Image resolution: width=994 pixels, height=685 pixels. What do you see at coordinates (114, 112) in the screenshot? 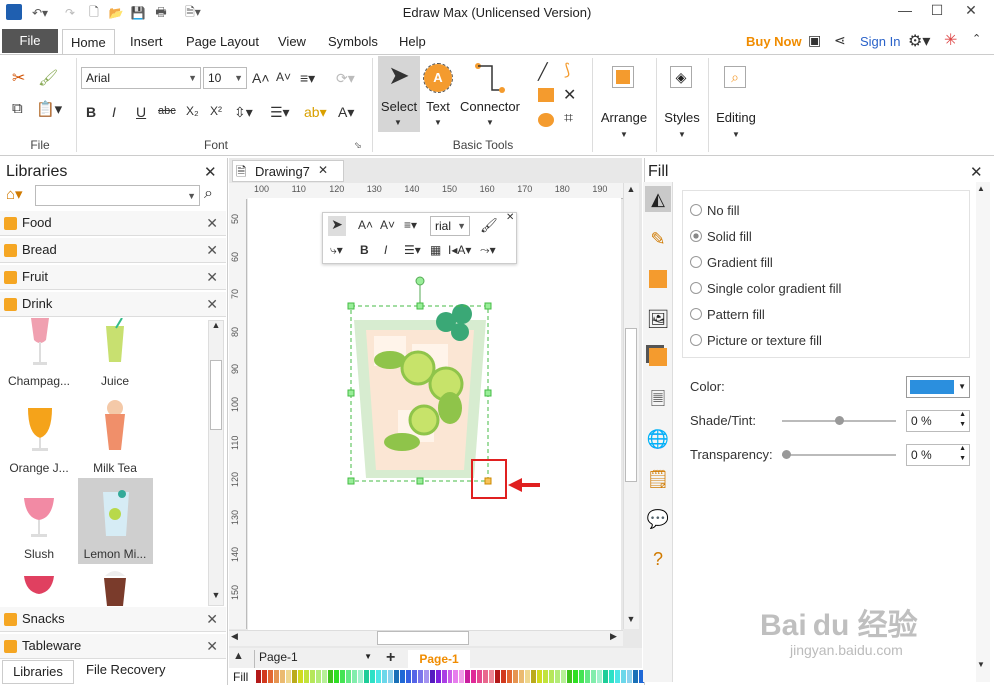
I see `italic-icon: I` at bounding box center [114, 112].